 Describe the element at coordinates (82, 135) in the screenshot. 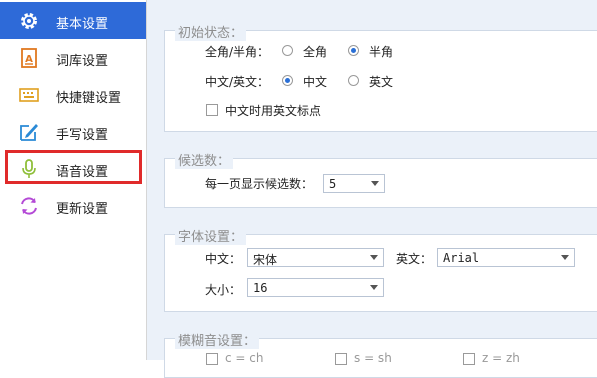

I see `sidebar-item-label: 手写设置` at that location.